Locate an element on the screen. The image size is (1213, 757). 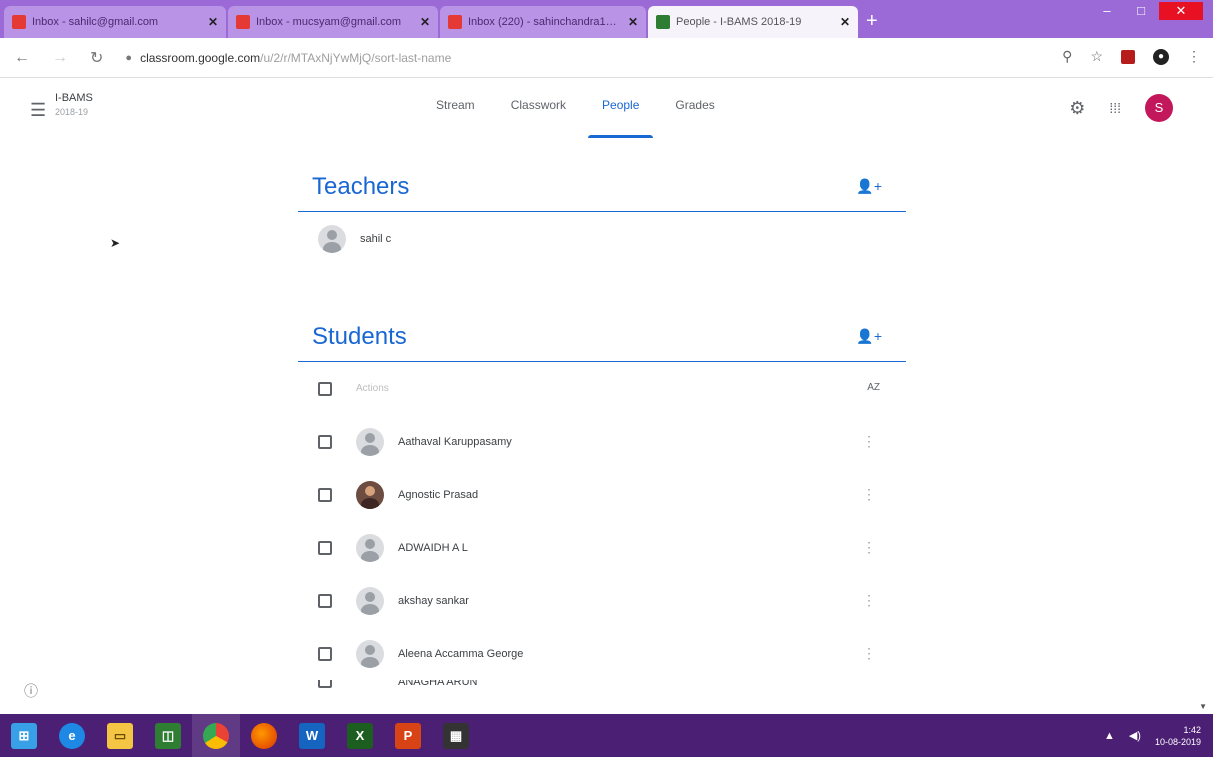
invite-teacher-icon: 👤+ is located at coordinates (869, 186).